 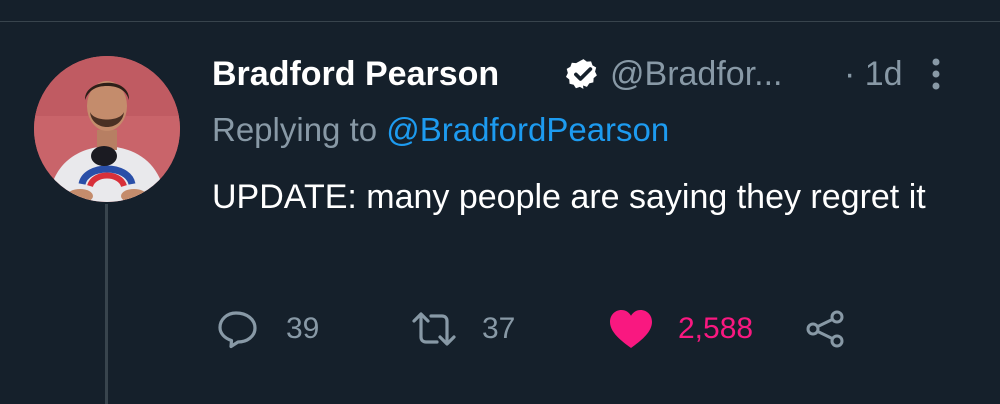 I want to click on top-divider, so click(x=500, y=21).